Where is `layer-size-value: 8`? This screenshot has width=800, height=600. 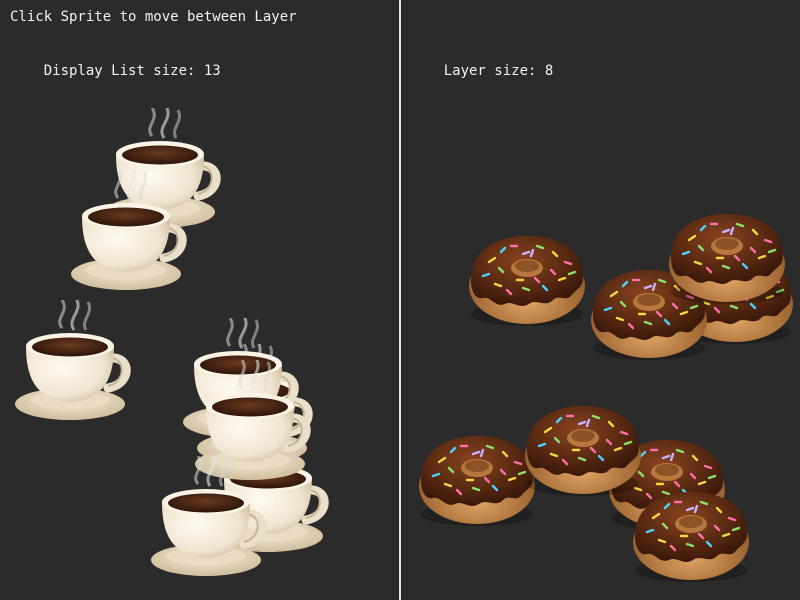 layer-size-value: 8 is located at coordinates (549, 71).